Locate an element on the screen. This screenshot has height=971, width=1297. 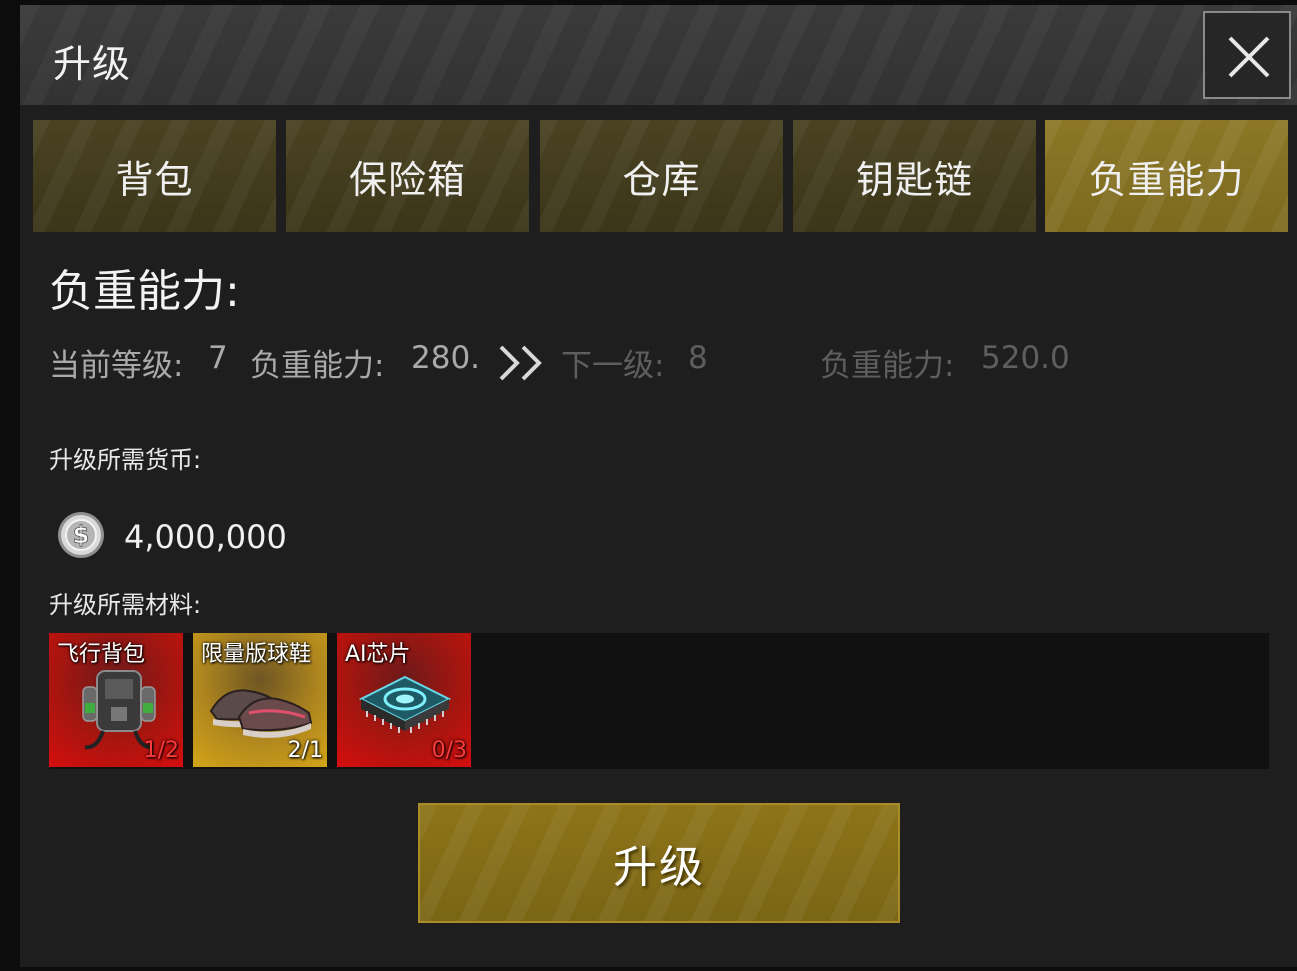
material-name: AI芯片 is located at coordinates (378, 654).